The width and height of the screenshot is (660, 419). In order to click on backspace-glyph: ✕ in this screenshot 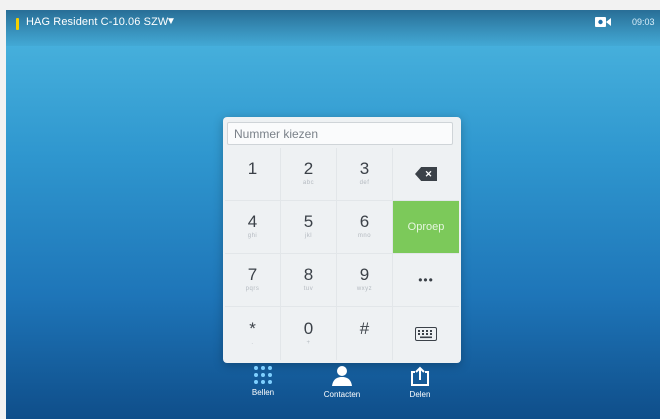, I will do `click(428, 173)`.